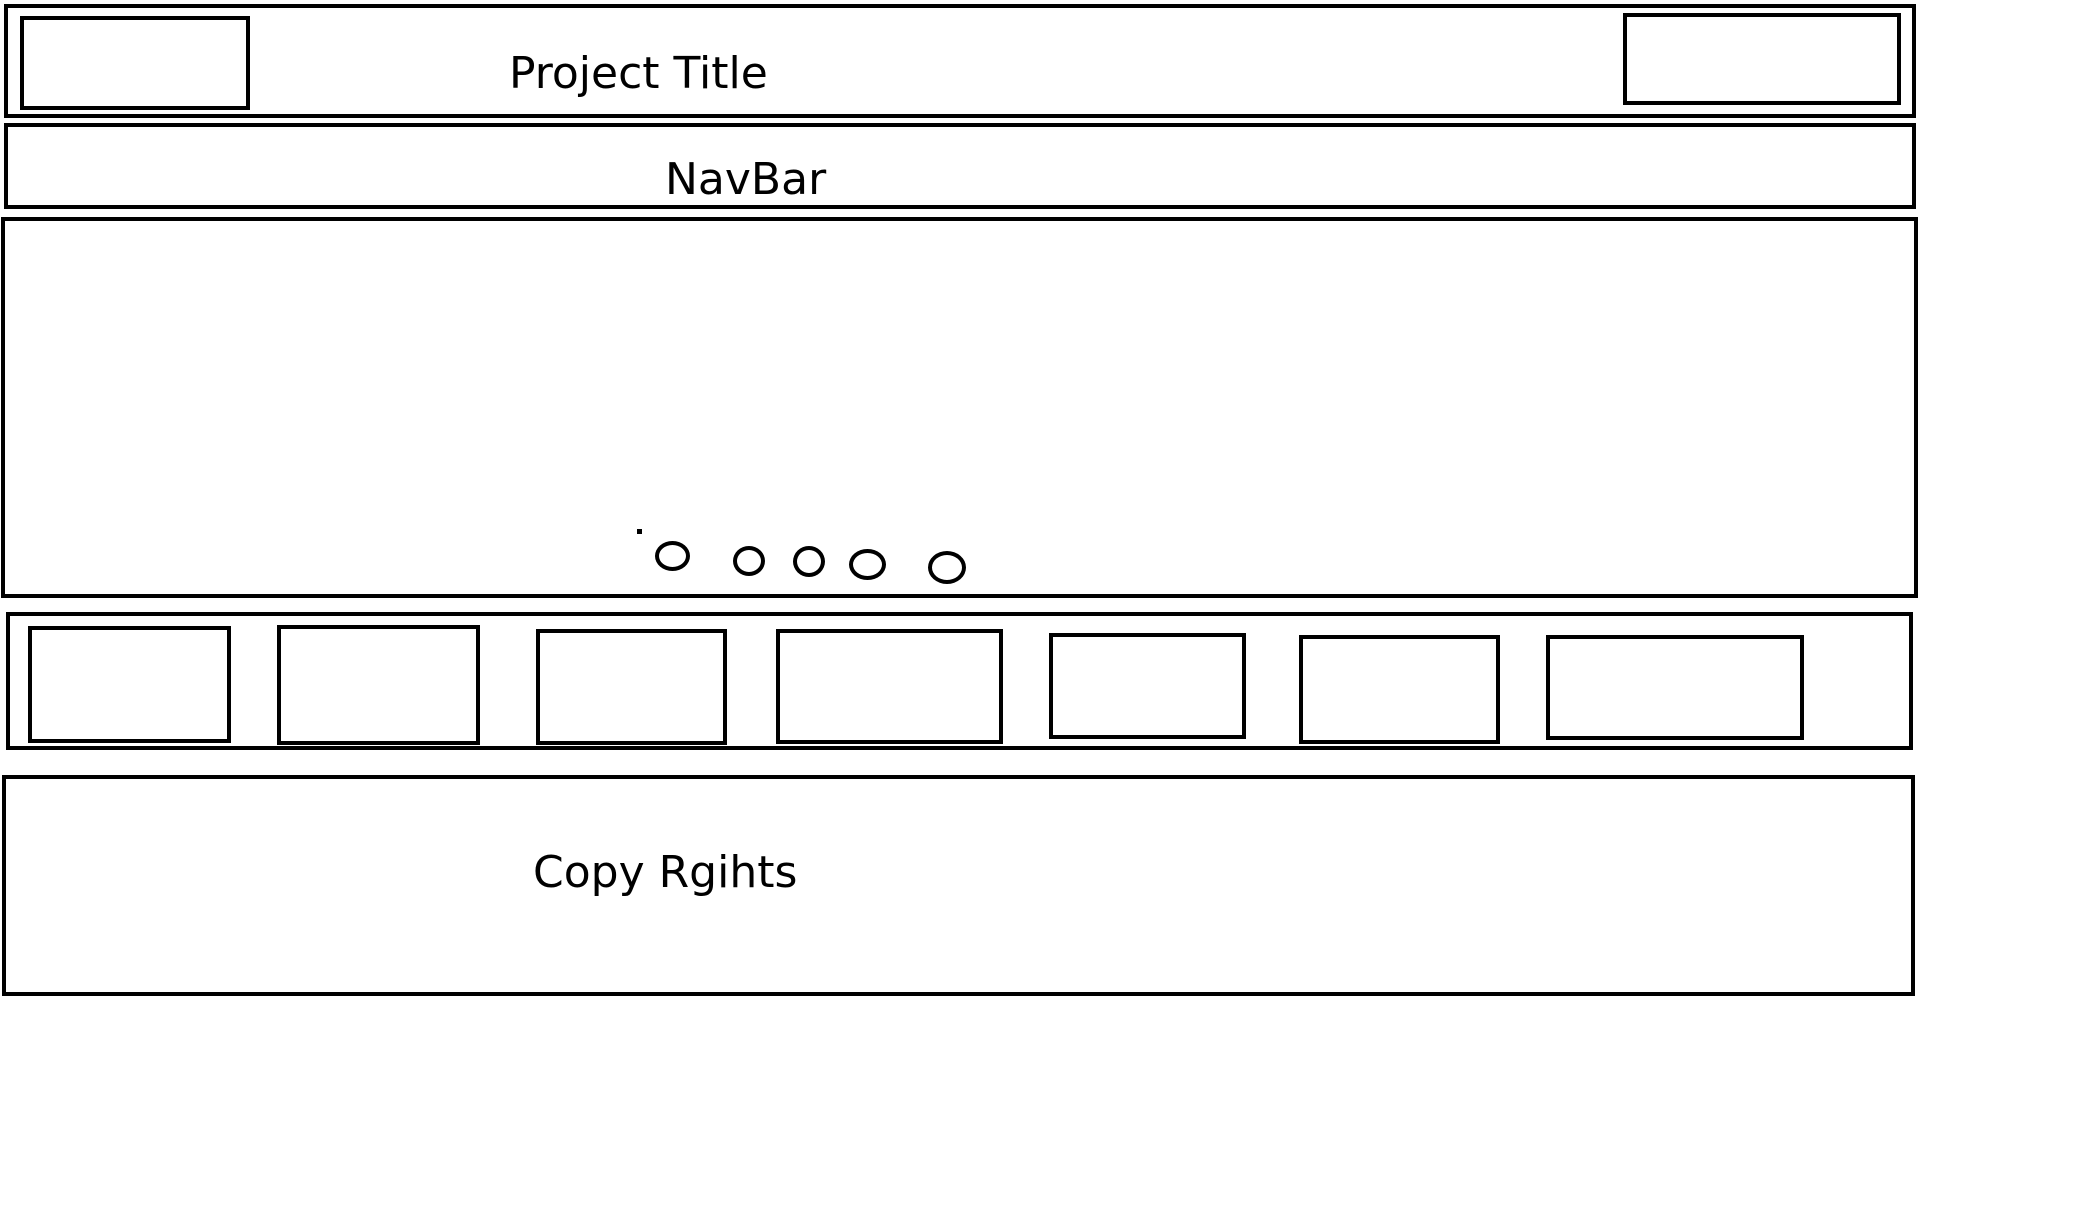 Image resolution: width=2076 pixels, height=1220 pixels. I want to click on carousel-speck, so click(639, 531).